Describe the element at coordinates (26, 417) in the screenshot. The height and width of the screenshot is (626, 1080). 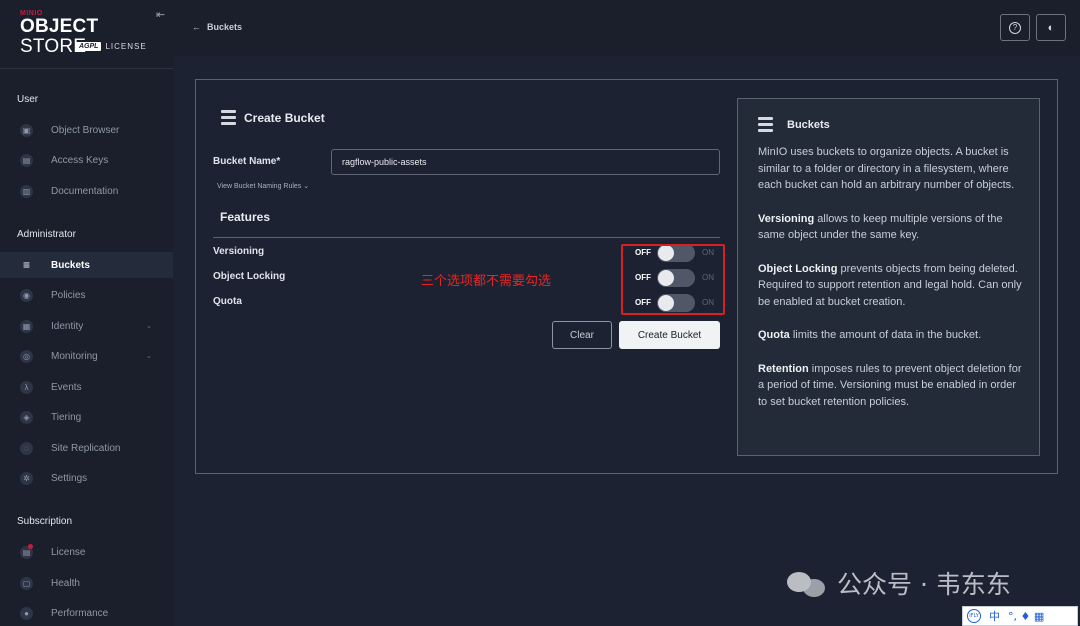
I see `tiering-icon: ◈` at that location.